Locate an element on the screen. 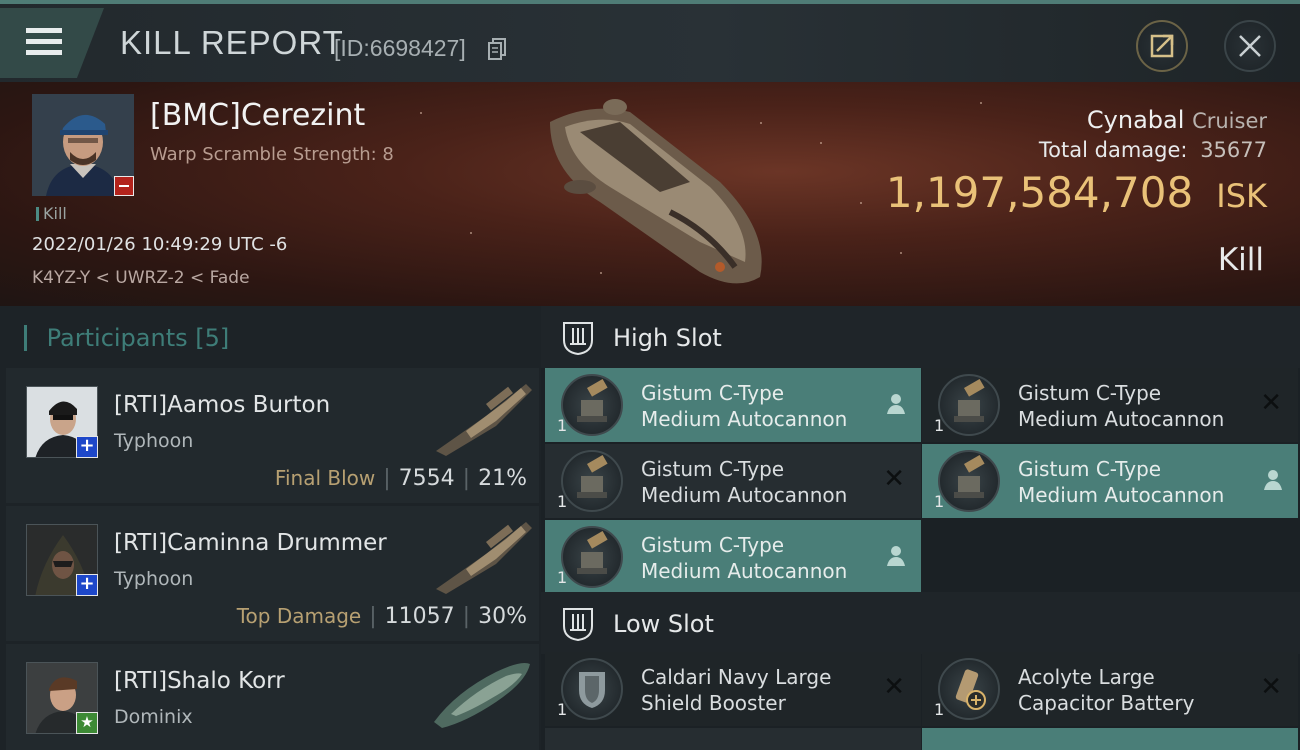 The width and height of the screenshot is (1300, 750). total-damage-label: Total damage: is located at coordinates (1113, 150).